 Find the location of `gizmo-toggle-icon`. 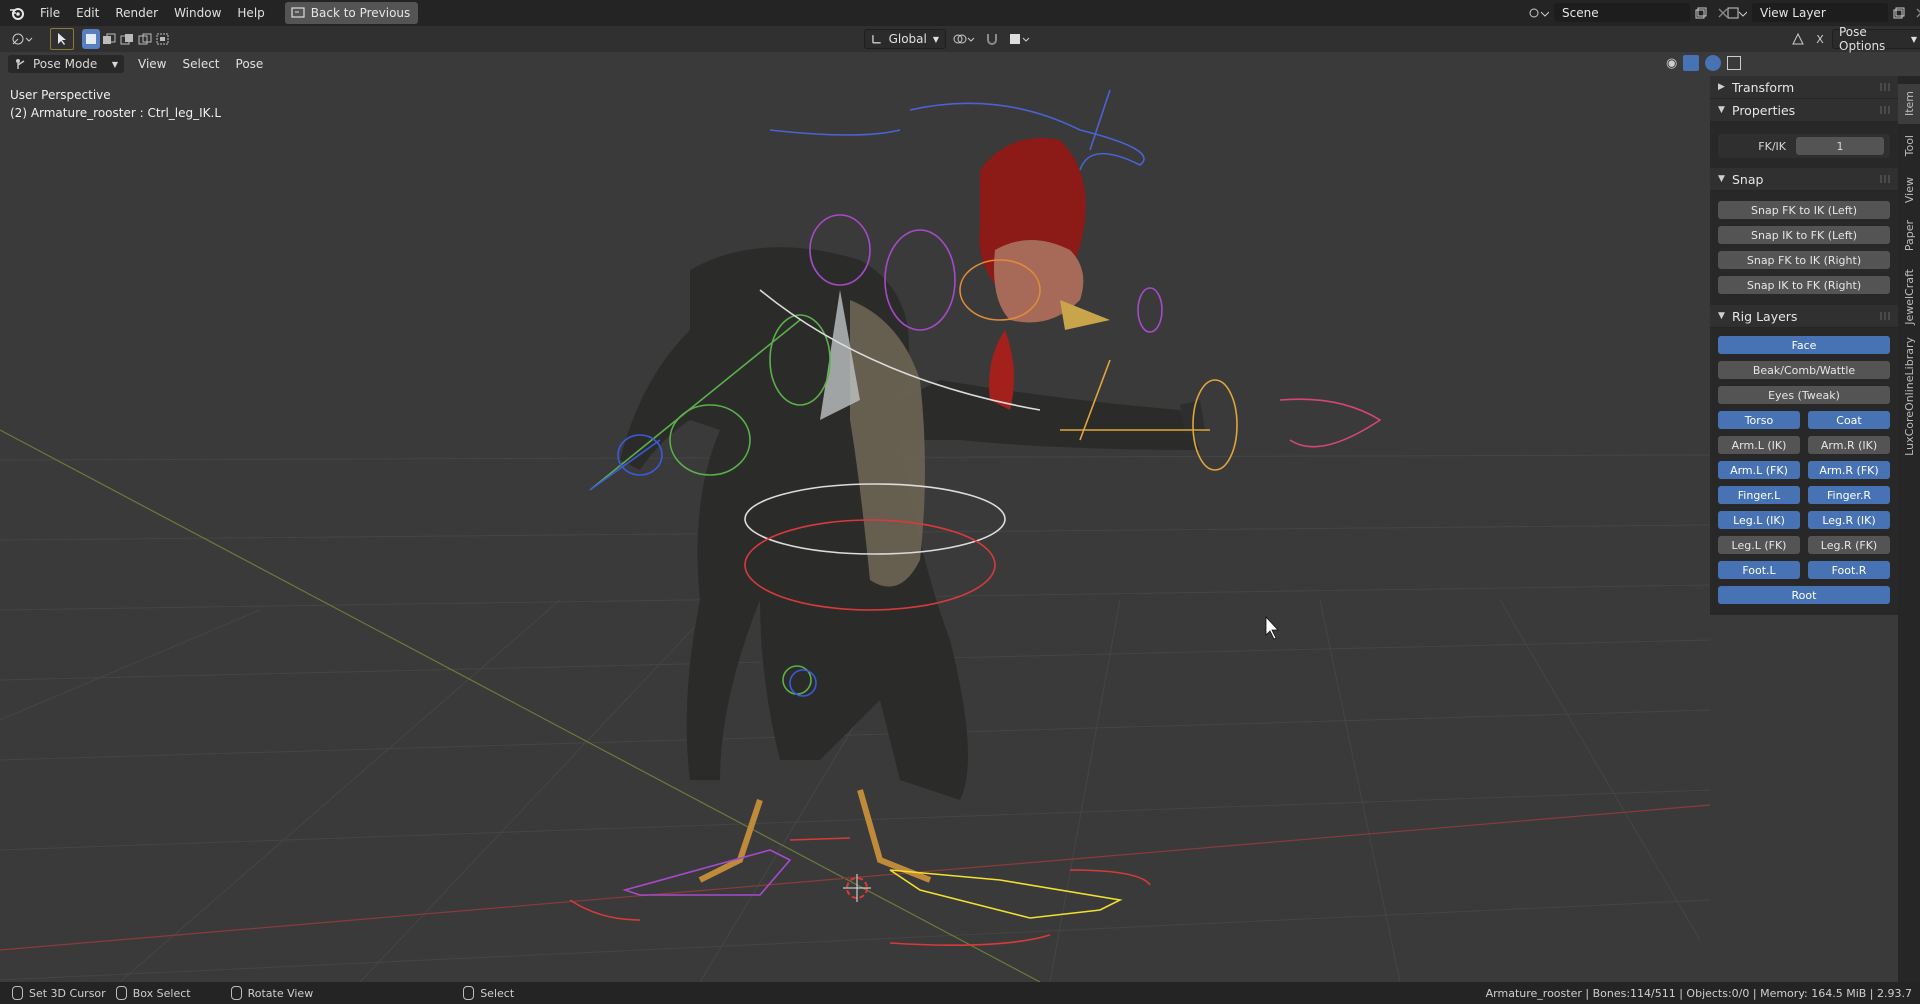

gizmo-toggle-icon is located at coordinates (1691, 63).